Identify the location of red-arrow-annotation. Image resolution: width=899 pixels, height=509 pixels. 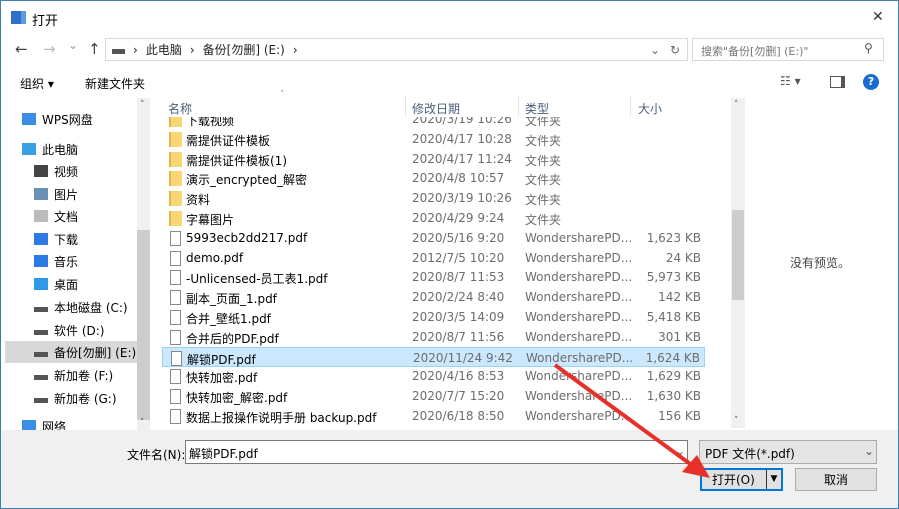
(631, 420).